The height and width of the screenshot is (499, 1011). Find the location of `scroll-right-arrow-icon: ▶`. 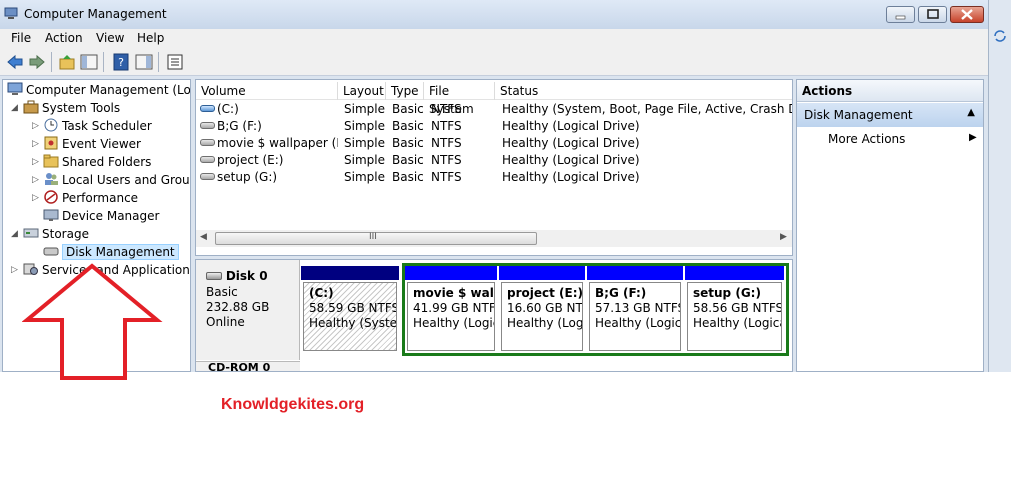

scroll-right-arrow-icon: ▶ is located at coordinates (783, 237).